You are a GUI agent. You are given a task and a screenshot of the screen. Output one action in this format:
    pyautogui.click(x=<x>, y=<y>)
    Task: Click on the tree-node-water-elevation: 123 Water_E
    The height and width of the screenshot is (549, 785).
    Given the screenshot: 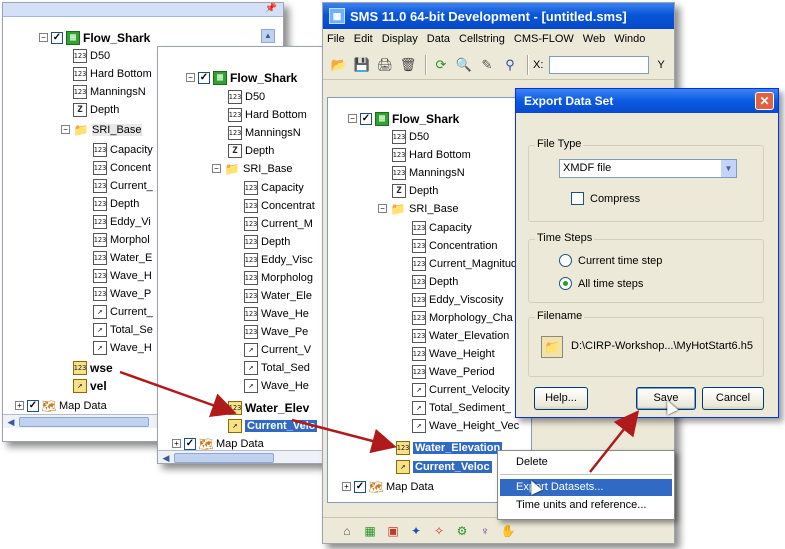 What is the action you would take?
    pyautogui.click(x=122, y=257)
    